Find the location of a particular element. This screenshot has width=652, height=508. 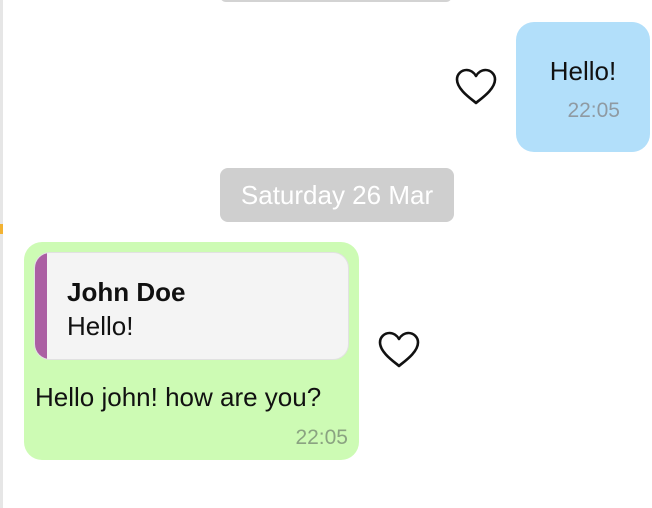

reply-accent-bar is located at coordinates (41, 306).